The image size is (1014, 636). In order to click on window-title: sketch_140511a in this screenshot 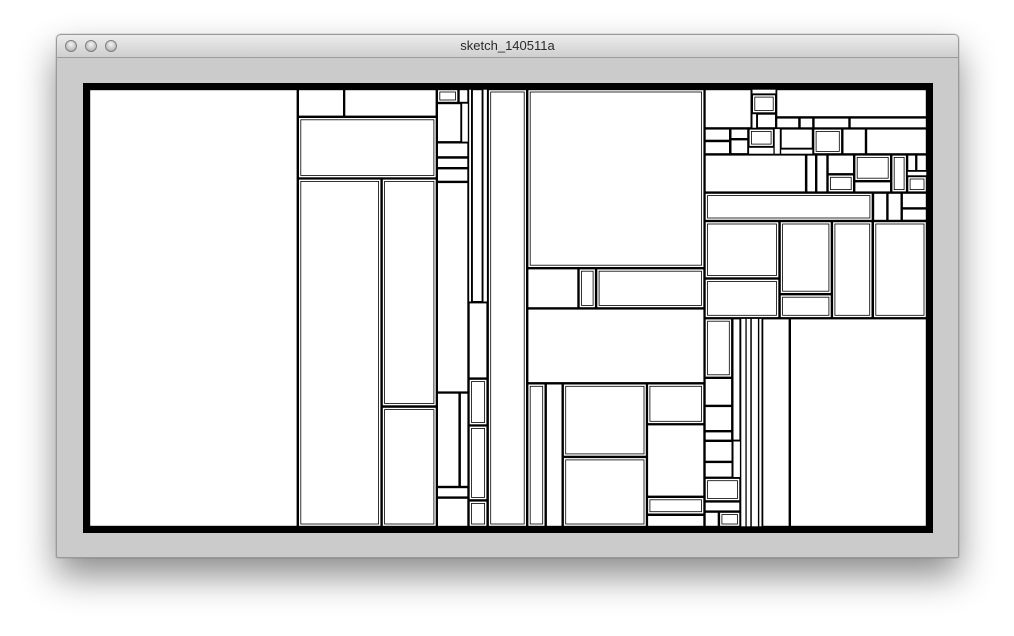, I will do `click(507, 45)`.